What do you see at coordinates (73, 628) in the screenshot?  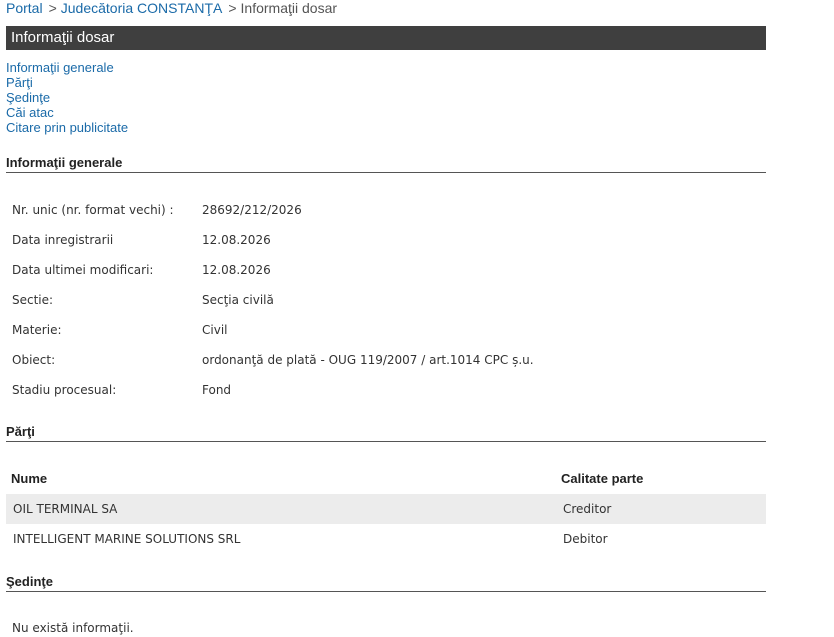 I see `empty-state-message: Nu există informaţii.` at bounding box center [73, 628].